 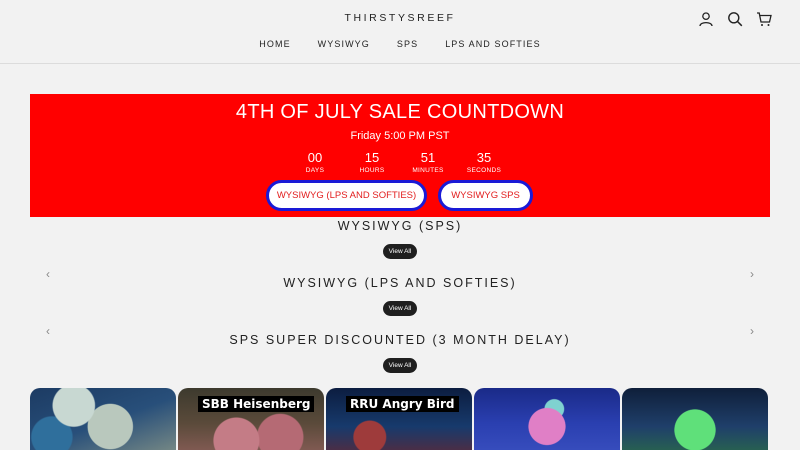 What do you see at coordinates (344, 44) in the screenshot?
I see `nav-item-wysiwyg: WYSIWYG` at bounding box center [344, 44].